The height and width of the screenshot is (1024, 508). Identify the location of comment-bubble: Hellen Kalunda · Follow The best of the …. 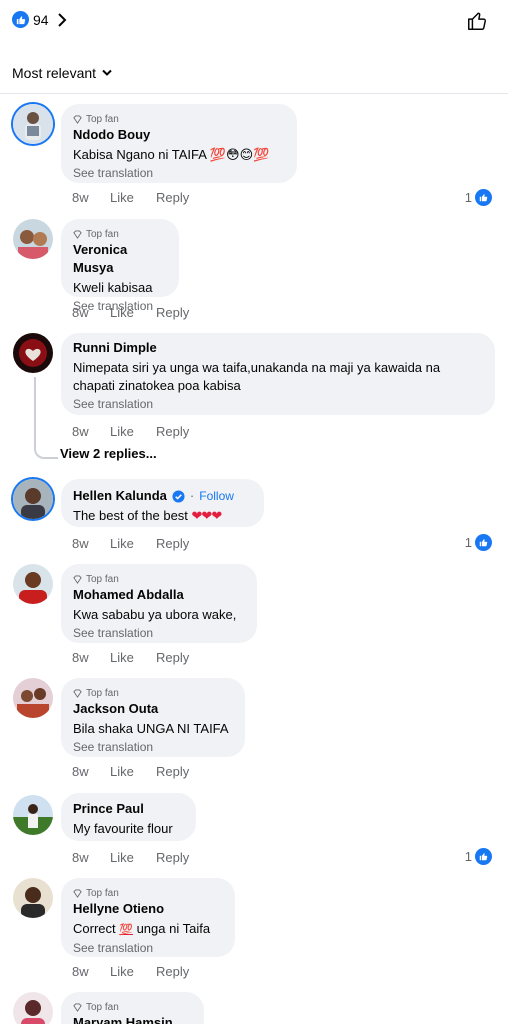
(162, 503).